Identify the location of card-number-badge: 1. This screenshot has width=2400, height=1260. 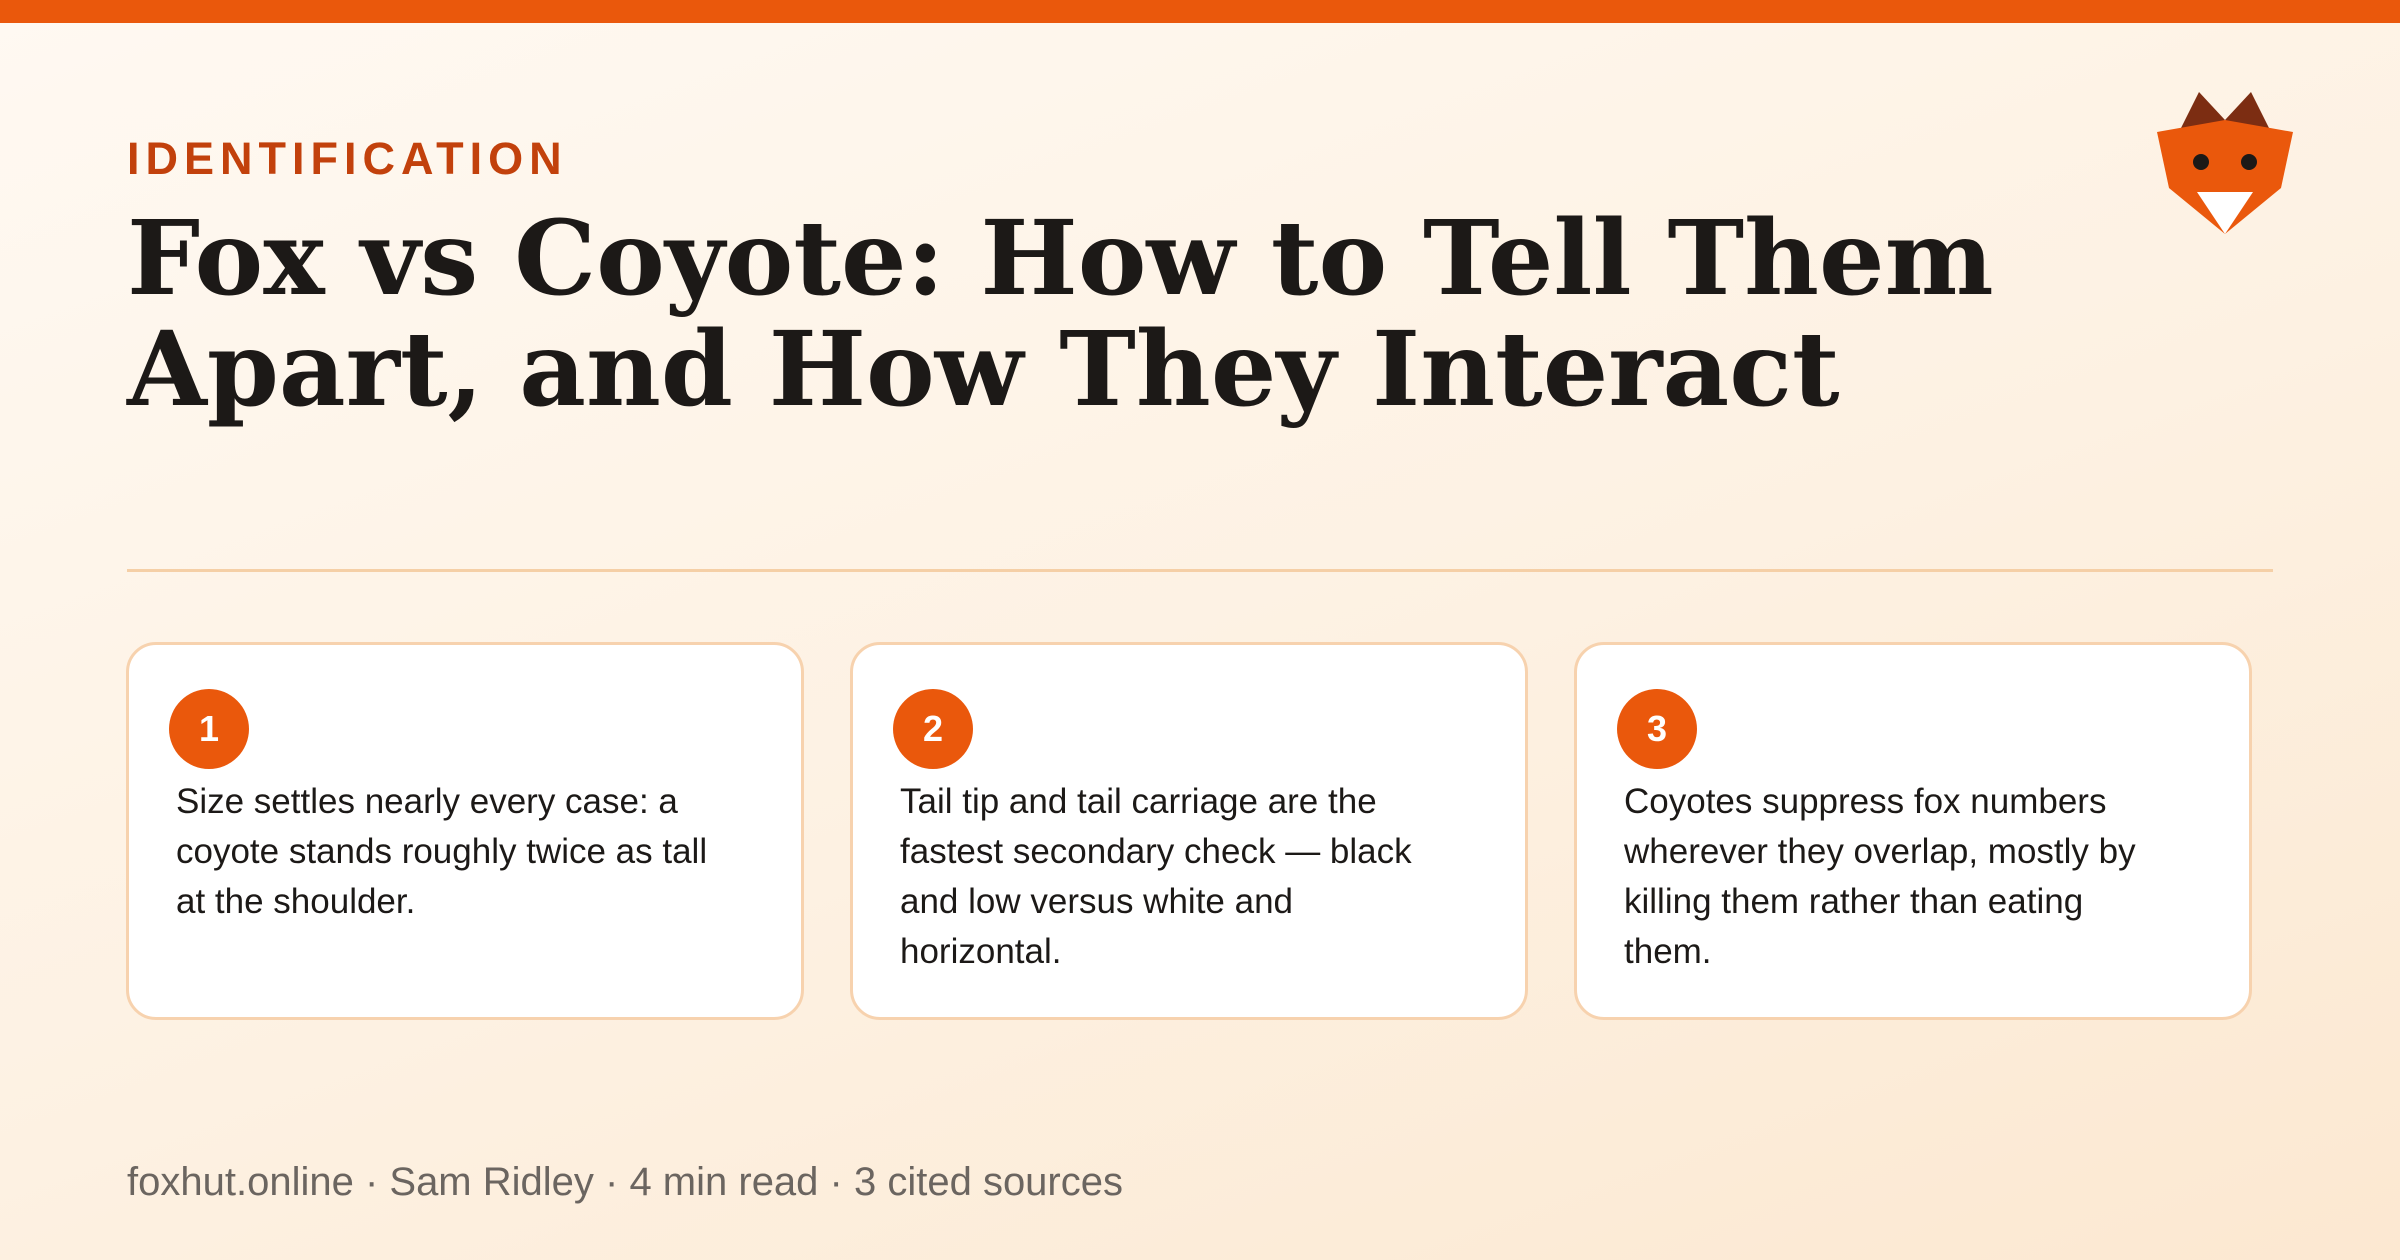
(209, 729).